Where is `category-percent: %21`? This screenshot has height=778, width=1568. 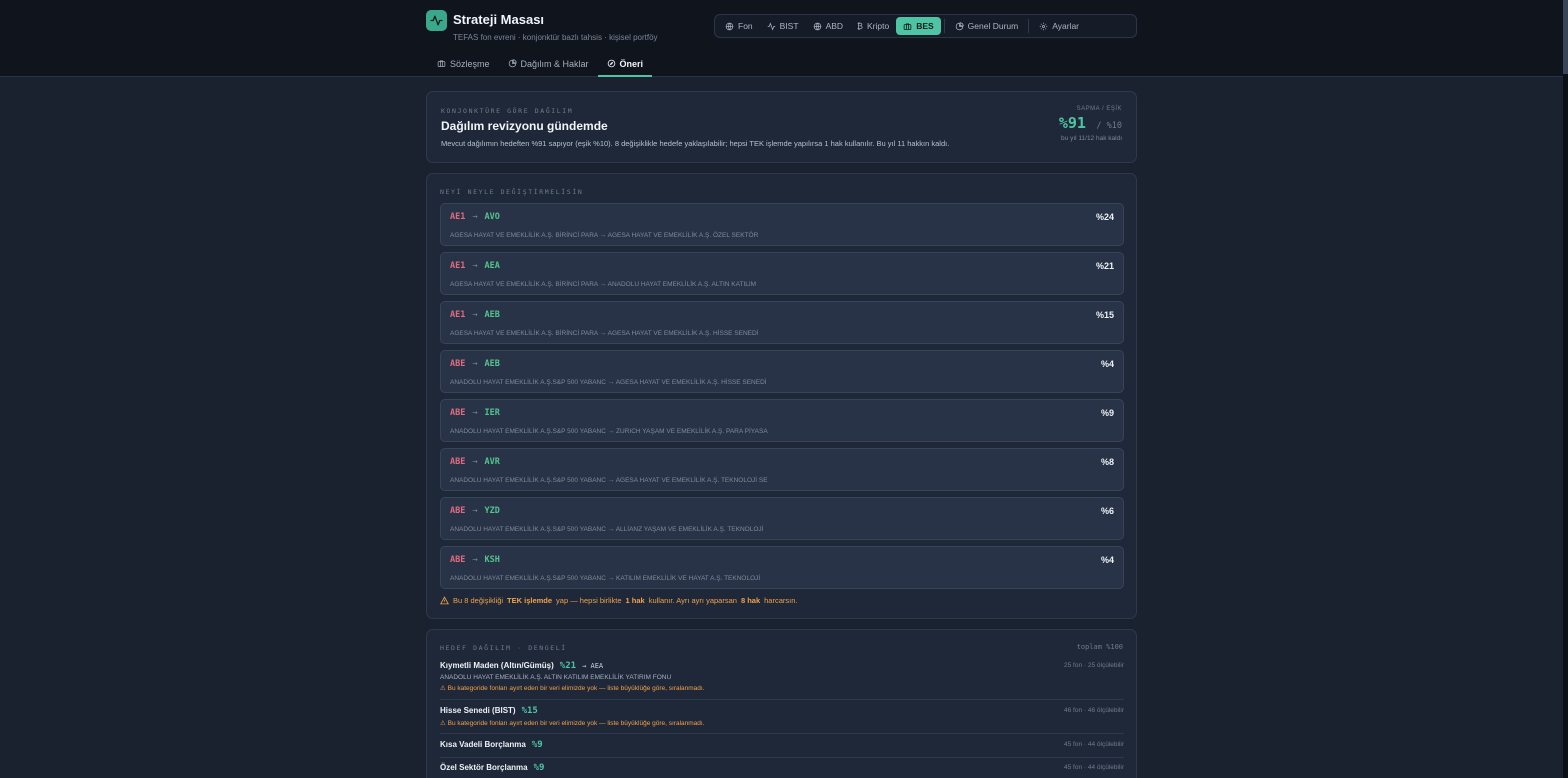 category-percent: %21 is located at coordinates (568, 666).